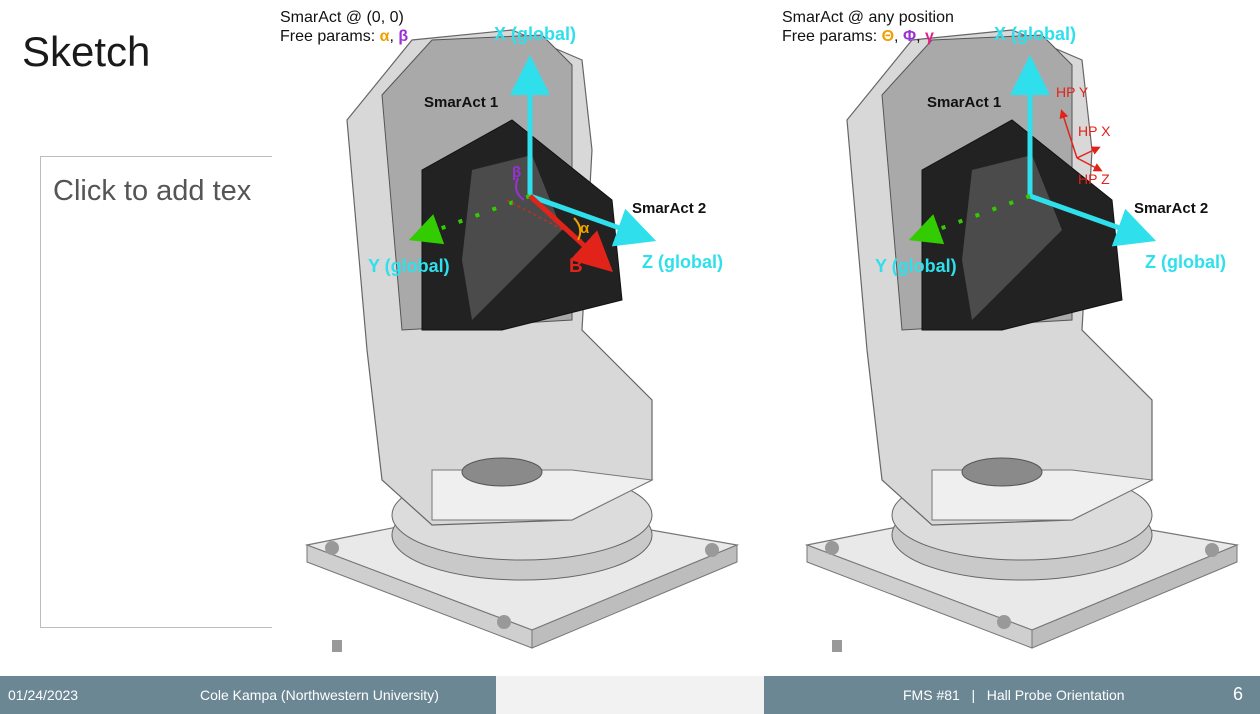  I want to click on placeholder-text: Click to add tex, so click(152, 191).